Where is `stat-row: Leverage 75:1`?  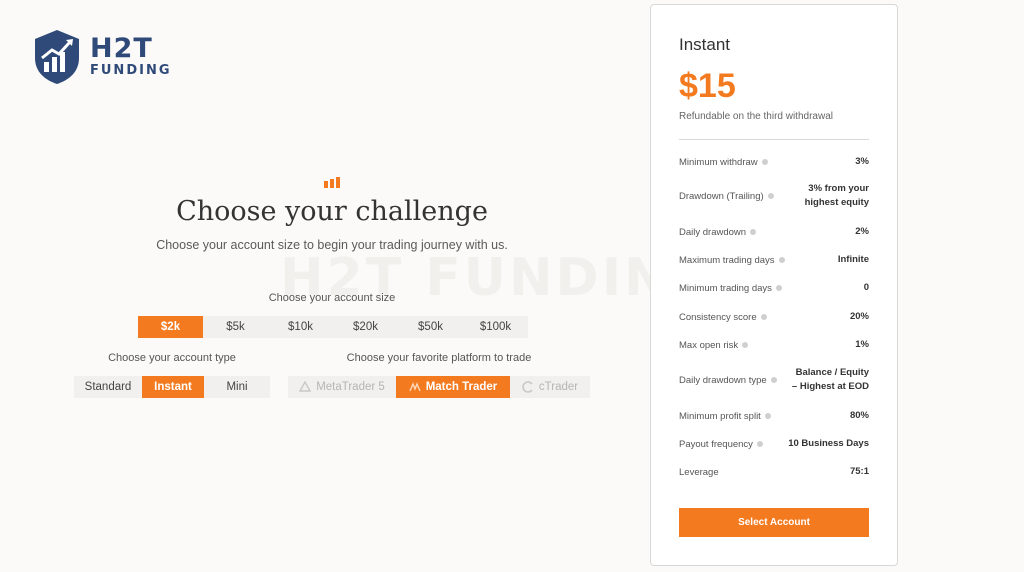 stat-row: Leverage 75:1 is located at coordinates (774, 472).